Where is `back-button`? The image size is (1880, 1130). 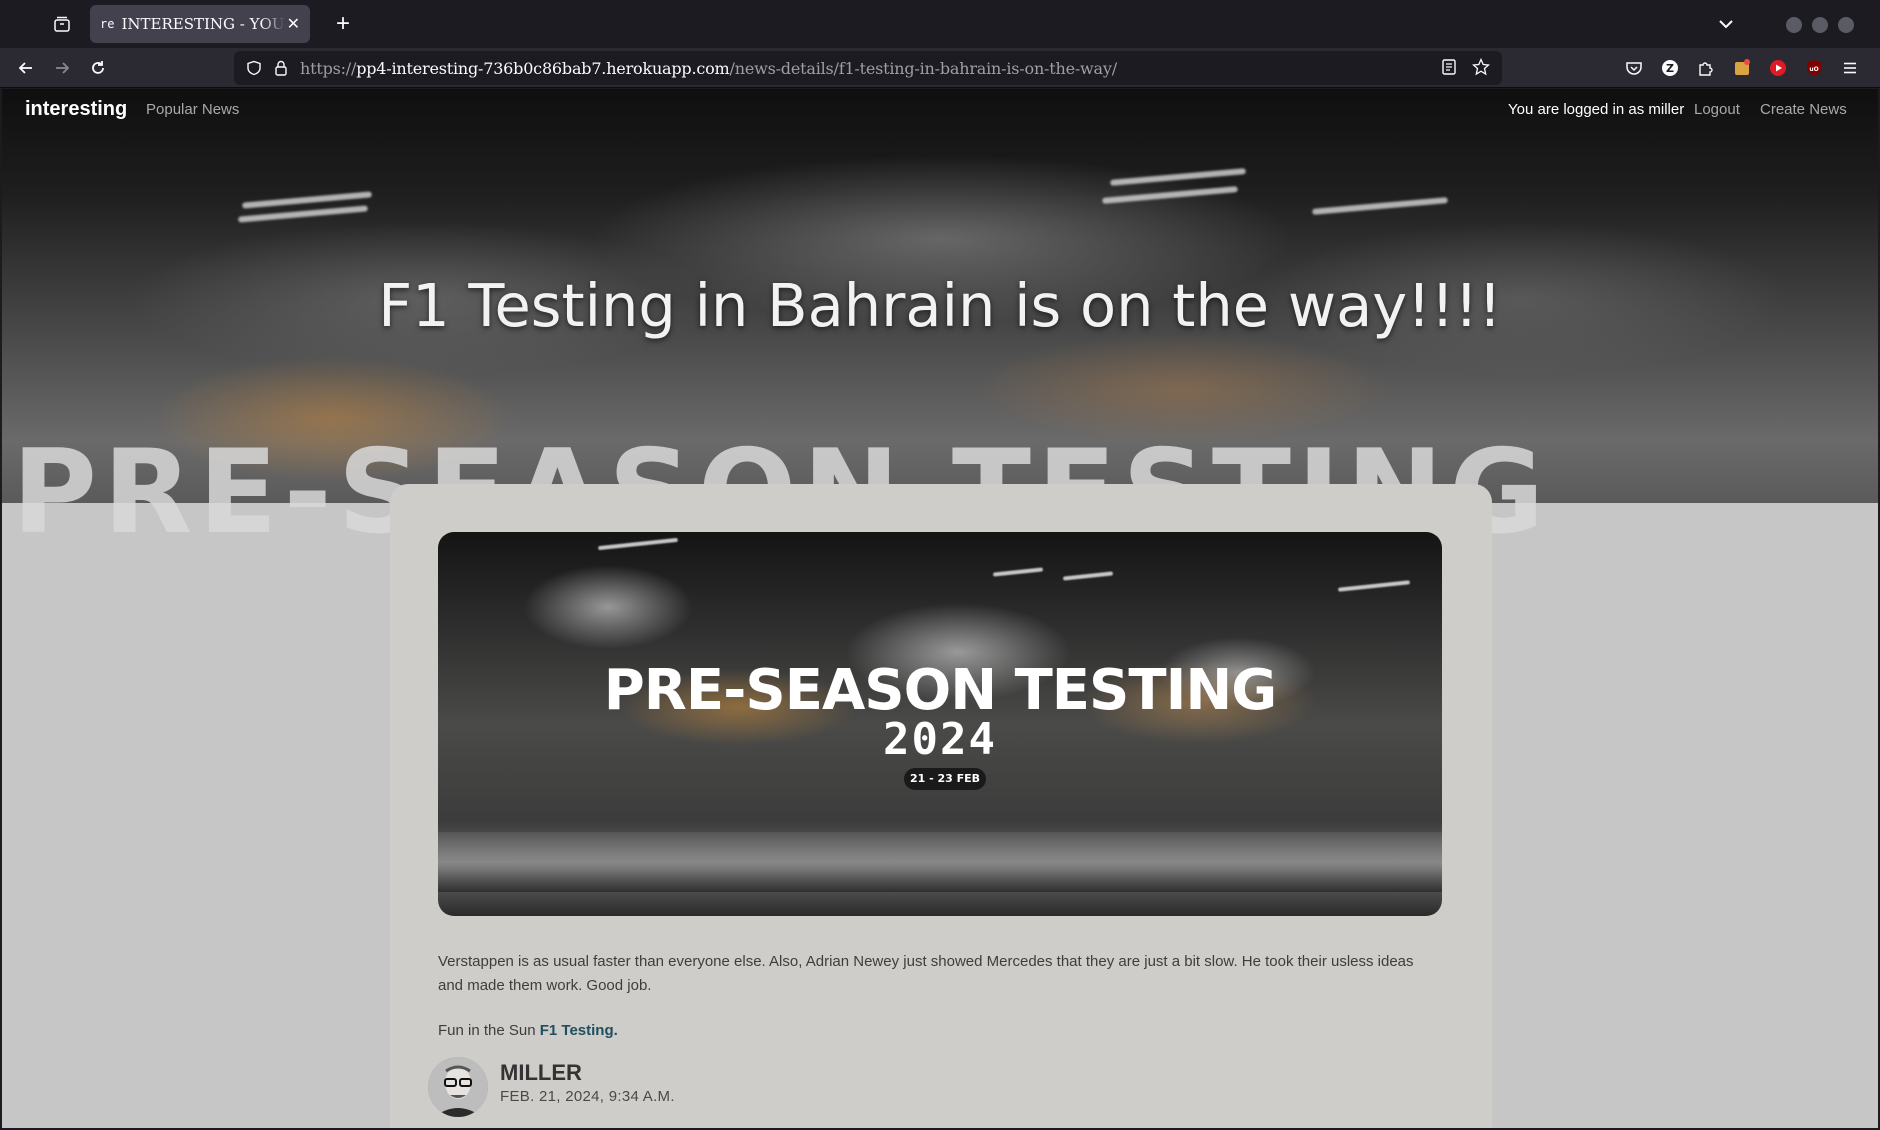
back-button is located at coordinates (26, 68).